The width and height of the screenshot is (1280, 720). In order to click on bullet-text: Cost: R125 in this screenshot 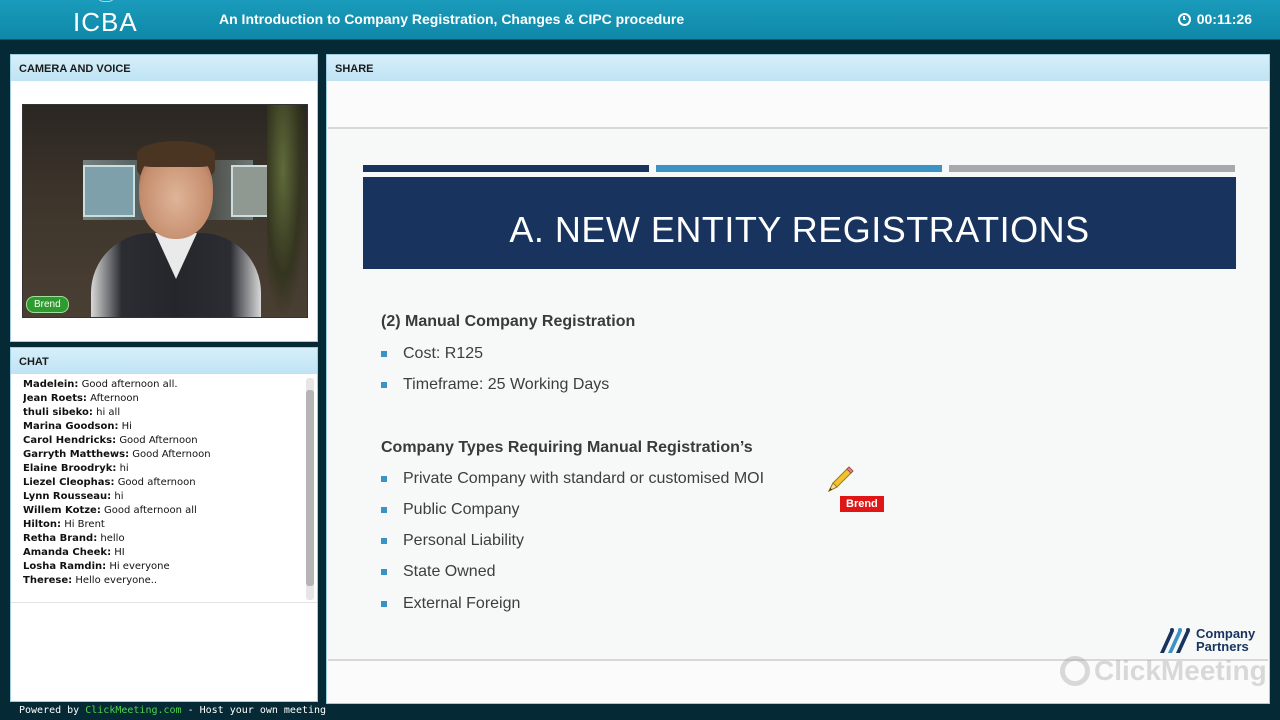, I will do `click(443, 353)`.